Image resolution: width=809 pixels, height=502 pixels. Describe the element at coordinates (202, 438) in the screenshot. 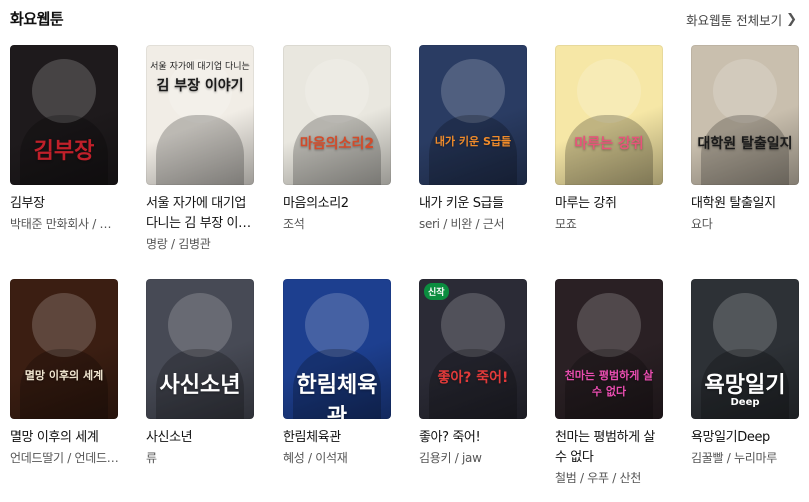

I see `webtoon-title: 사신소년` at that location.